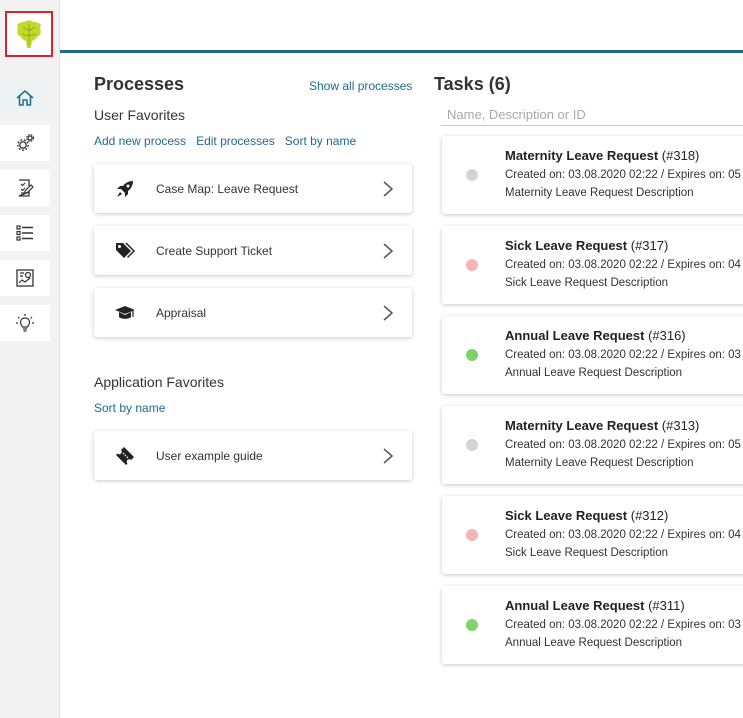 This screenshot has height=718, width=743. Describe the element at coordinates (125, 188) in the screenshot. I see `rocket-icon` at that location.